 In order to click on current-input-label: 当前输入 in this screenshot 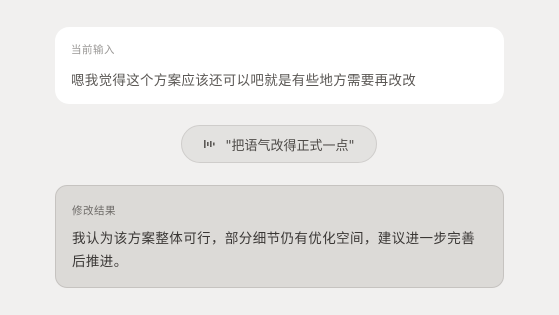, I will do `click(93, 50)`.